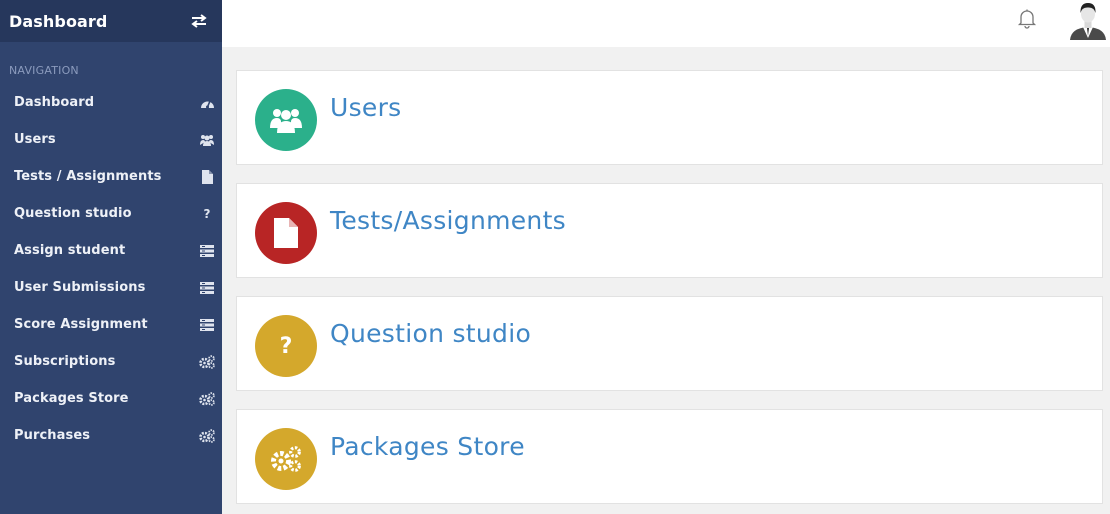 This screenshot has width=1110, height=514. I want to click on sidebar-item-label: Purchases, so click(52, 435).